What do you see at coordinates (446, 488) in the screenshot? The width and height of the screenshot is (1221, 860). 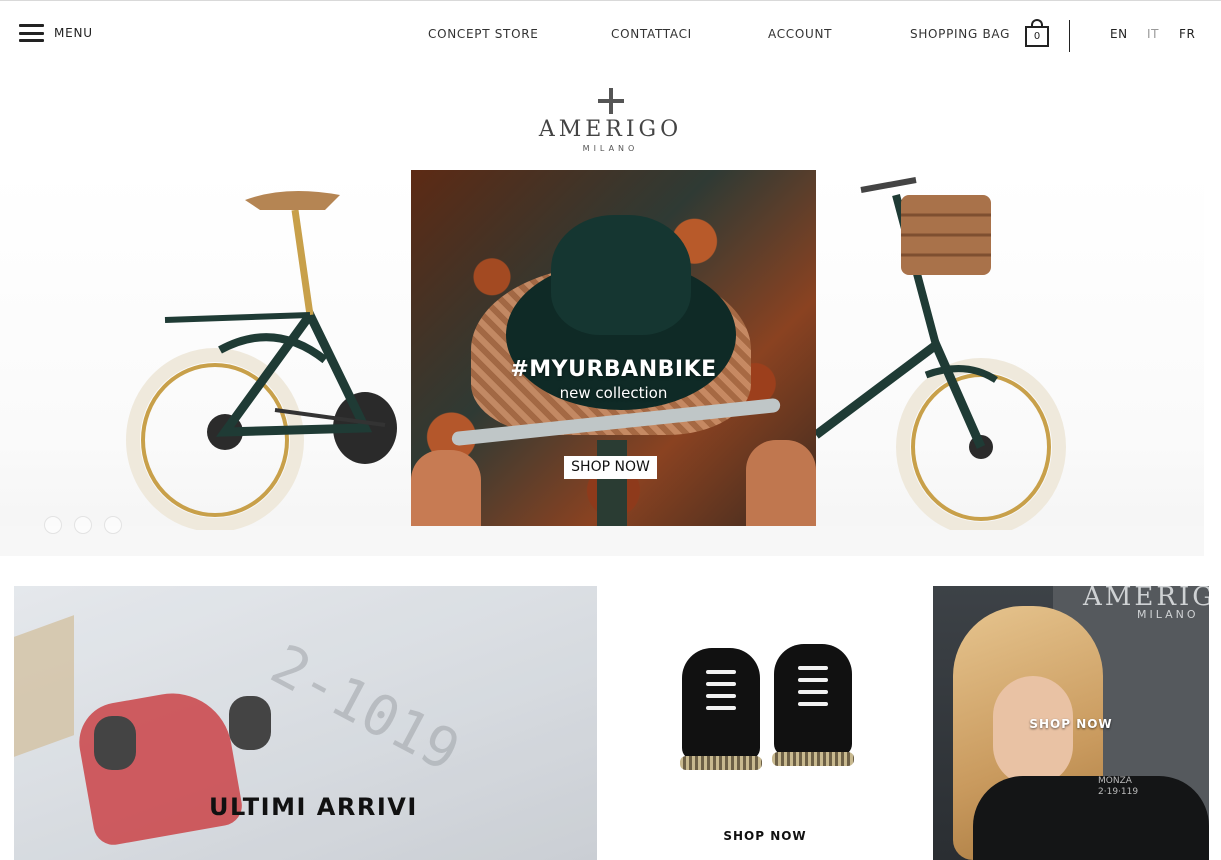 I see `hand-left-image` at bounding box center [446, 488].